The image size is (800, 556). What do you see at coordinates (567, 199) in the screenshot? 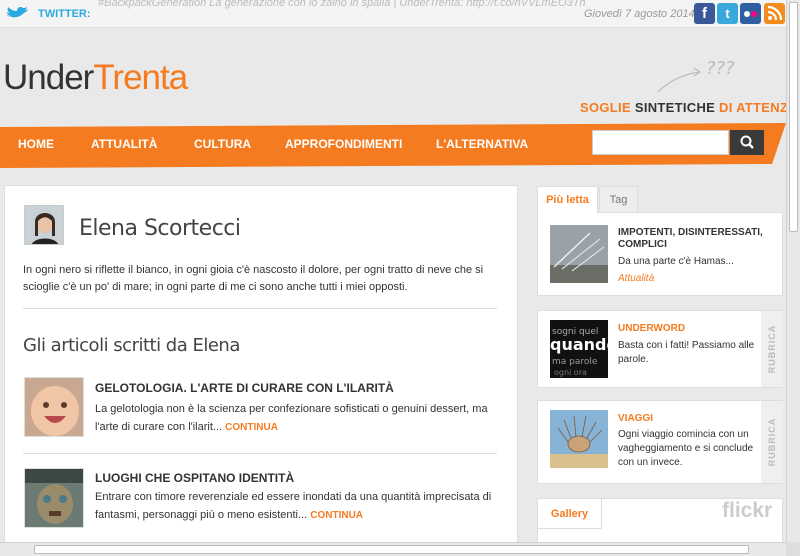
I see `tab-most-read: Più letta` at bounding box center [567, 199].